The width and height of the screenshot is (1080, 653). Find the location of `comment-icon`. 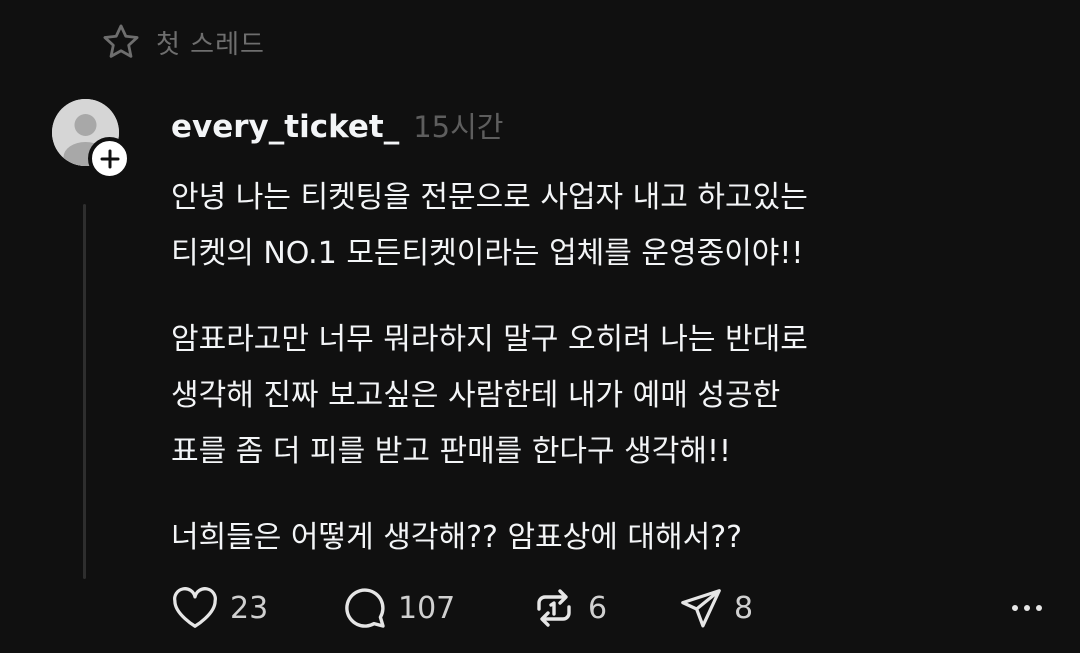

comment-icon is located at coordinates (365, 608).